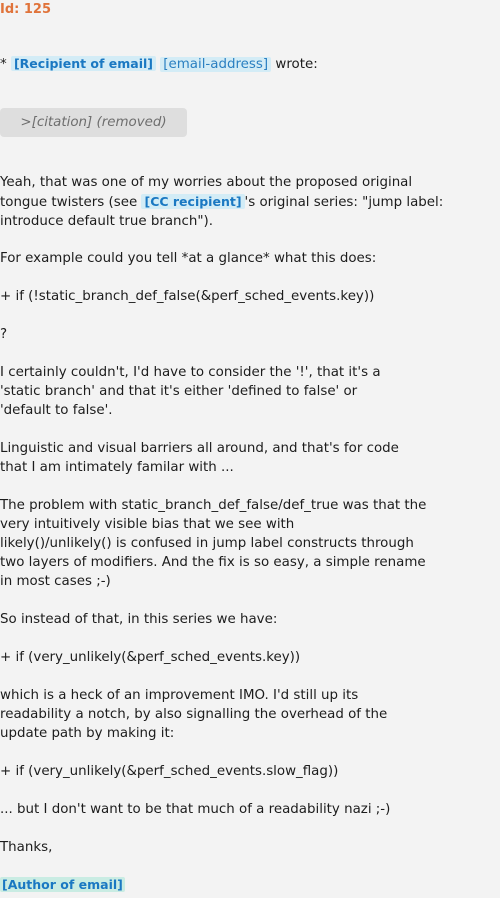 The width and height of the screenshot is (500, 898). I want to click on email-id: Id: 125, so click(26, 9).